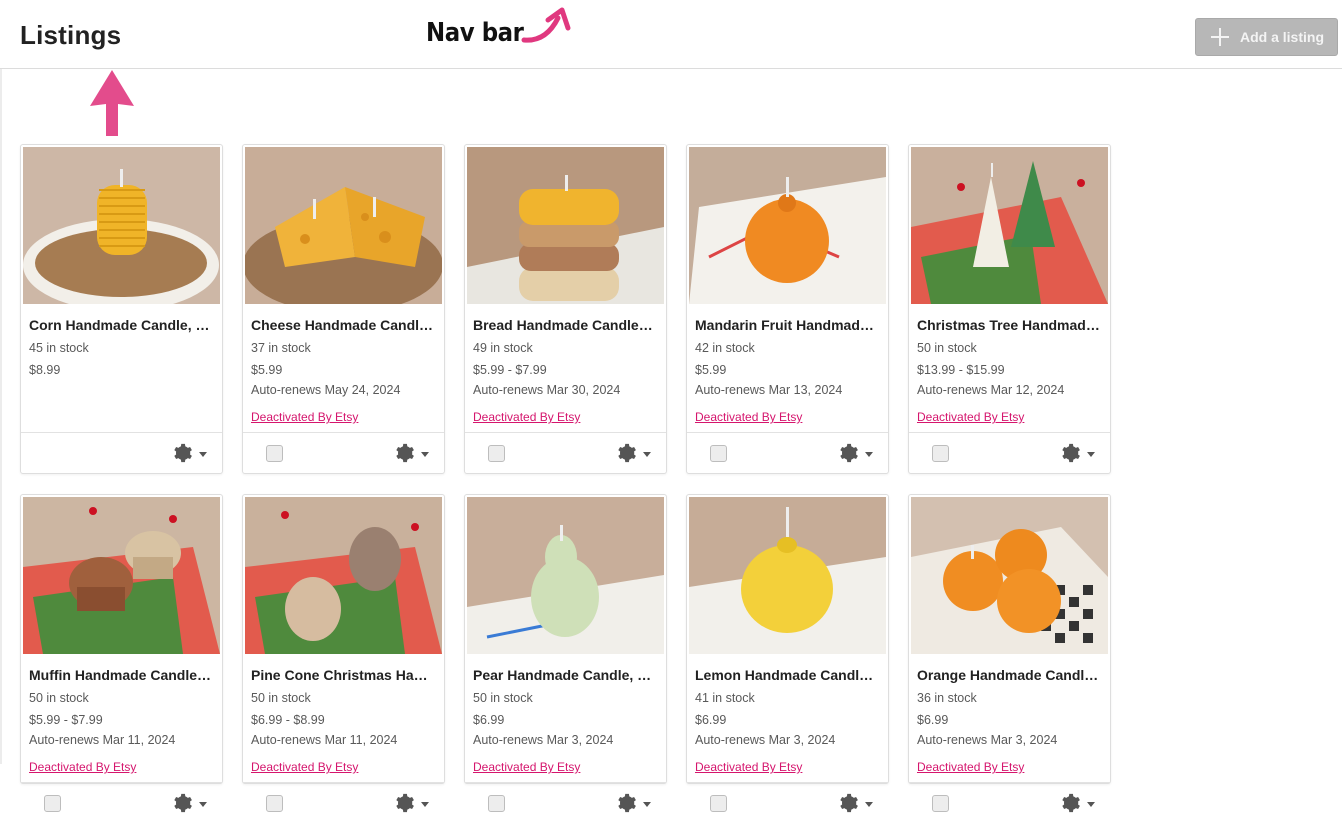 Image resolution: width=1342 pixels, height=824 pixels. What do you see at coordinates (281, 348) in the screenshot?
I see `listing-stock: 37 in stock` at bounding box center [281, 348].